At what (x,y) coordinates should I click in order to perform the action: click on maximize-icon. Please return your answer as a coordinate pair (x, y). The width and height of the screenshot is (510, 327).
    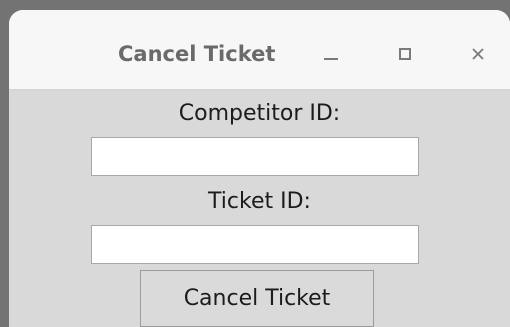
    Looking at the image, I should click on (405, 54).